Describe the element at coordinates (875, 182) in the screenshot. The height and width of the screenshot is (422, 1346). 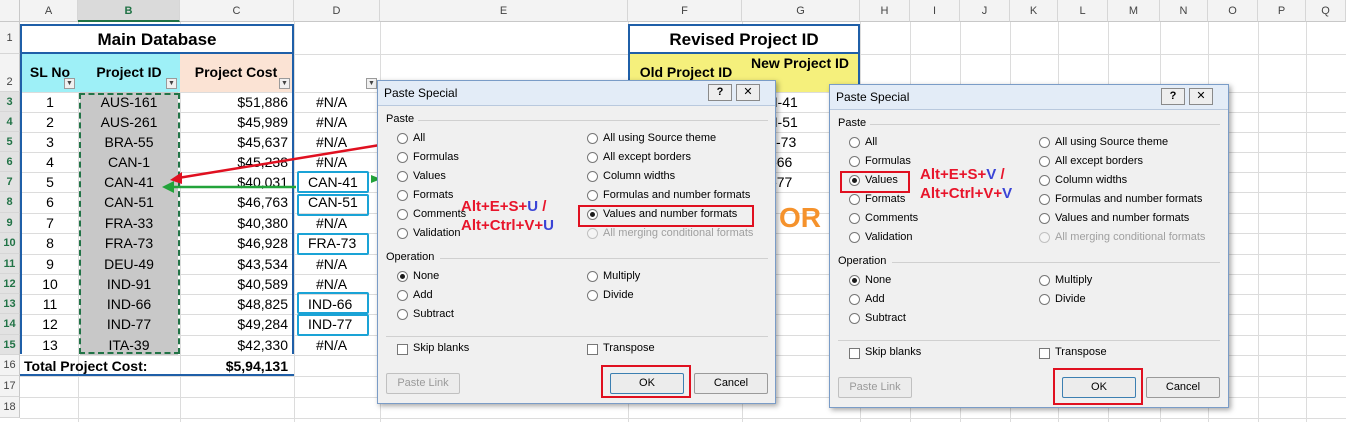
I see `highlight-values` at that location.